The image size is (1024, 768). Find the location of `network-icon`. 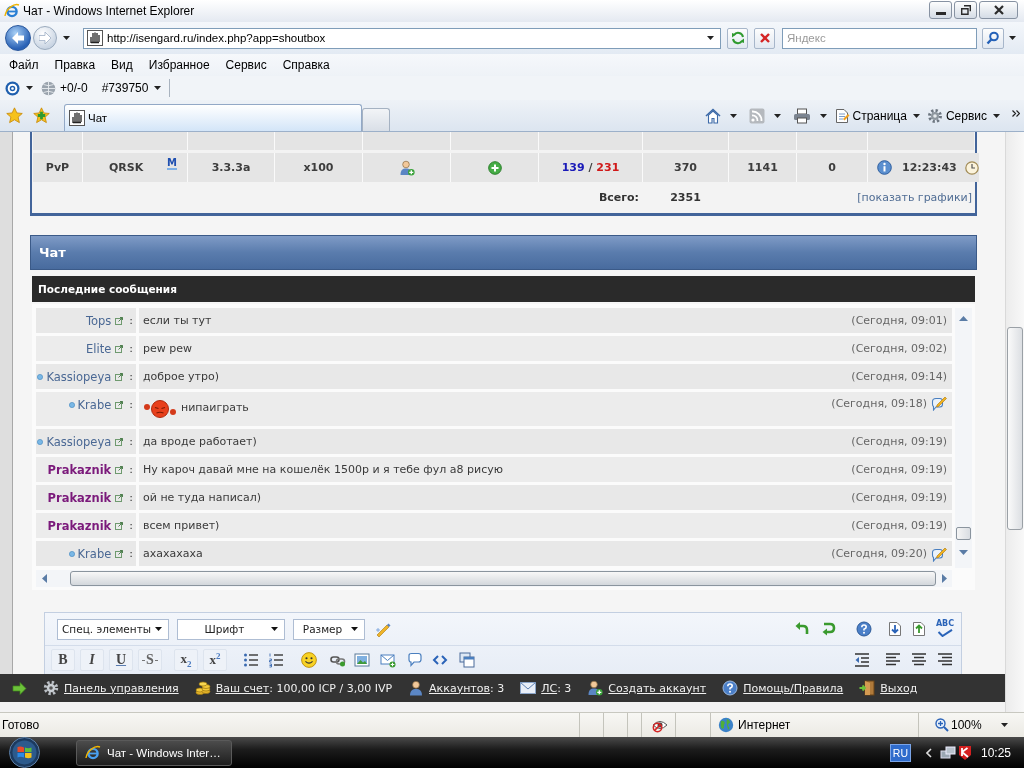

network-icon is located at coordinates (947, 752).